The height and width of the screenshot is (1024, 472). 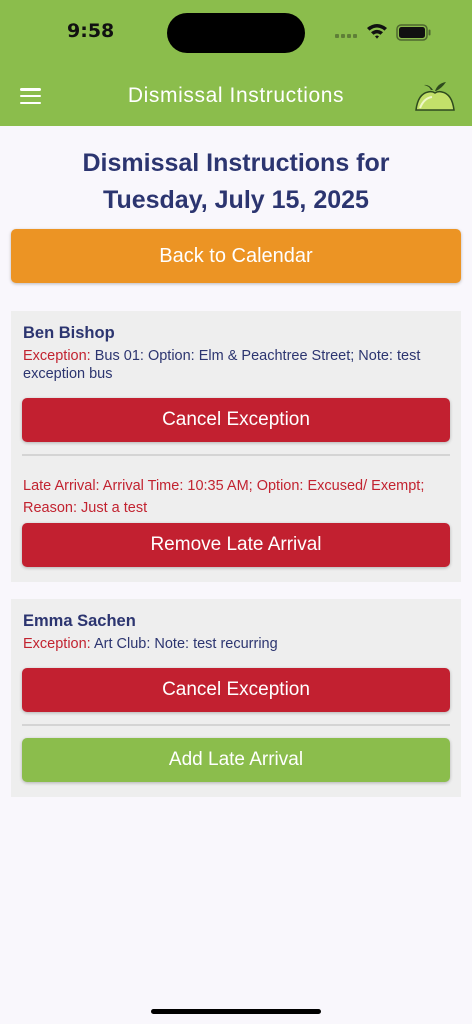 I want to click on battery-icon, so click(x=413, y=32).